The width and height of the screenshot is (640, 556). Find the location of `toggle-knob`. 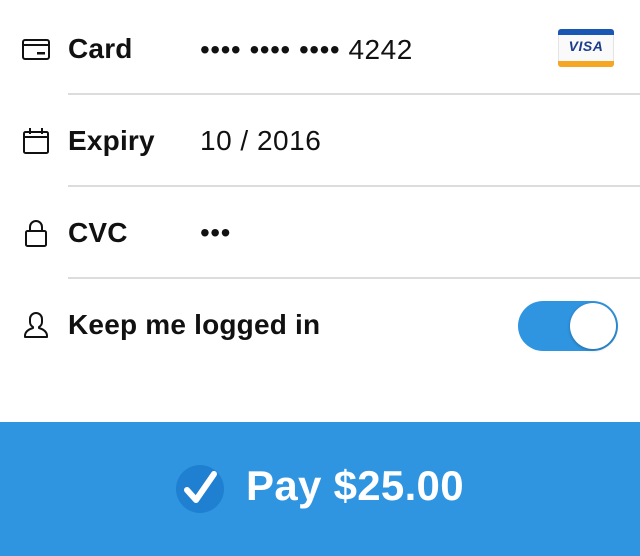

toggle-knob is located at coordinates (593, 326).